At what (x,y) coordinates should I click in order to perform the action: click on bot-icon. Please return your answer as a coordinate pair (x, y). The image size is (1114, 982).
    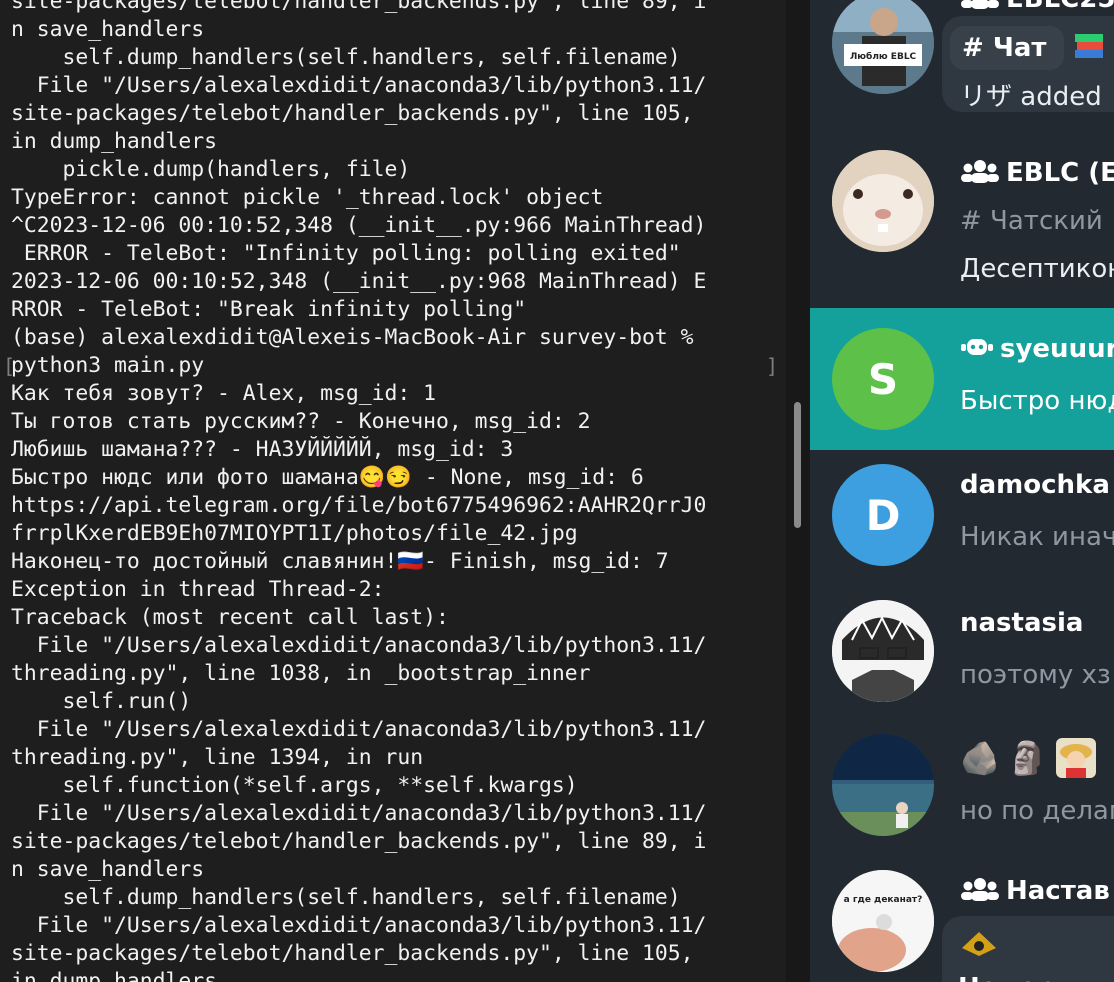
    Looking at the image, I should click on (977, 347).